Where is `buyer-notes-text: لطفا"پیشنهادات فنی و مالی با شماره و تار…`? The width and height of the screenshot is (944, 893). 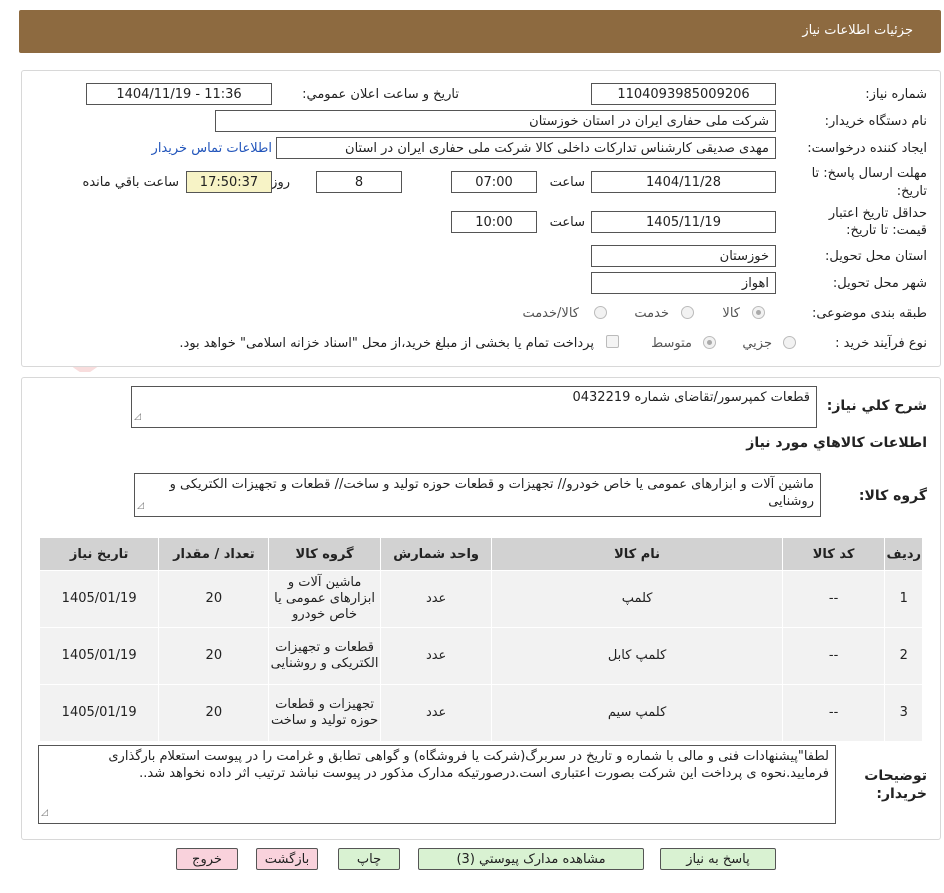 buyer-notes-text: لطفا"پیشنهادات فنی و مالی با شماره و تار… is located at coordinates (468, 765).